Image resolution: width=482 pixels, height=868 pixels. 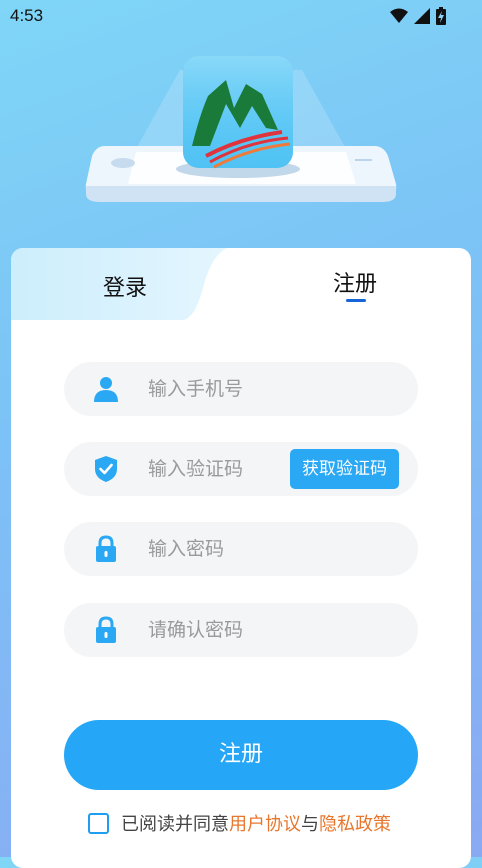 What do you see at coordinates (310, 824) in the screenshot?
I see `agreement-connector: 与` at bounding box center [310, 824].